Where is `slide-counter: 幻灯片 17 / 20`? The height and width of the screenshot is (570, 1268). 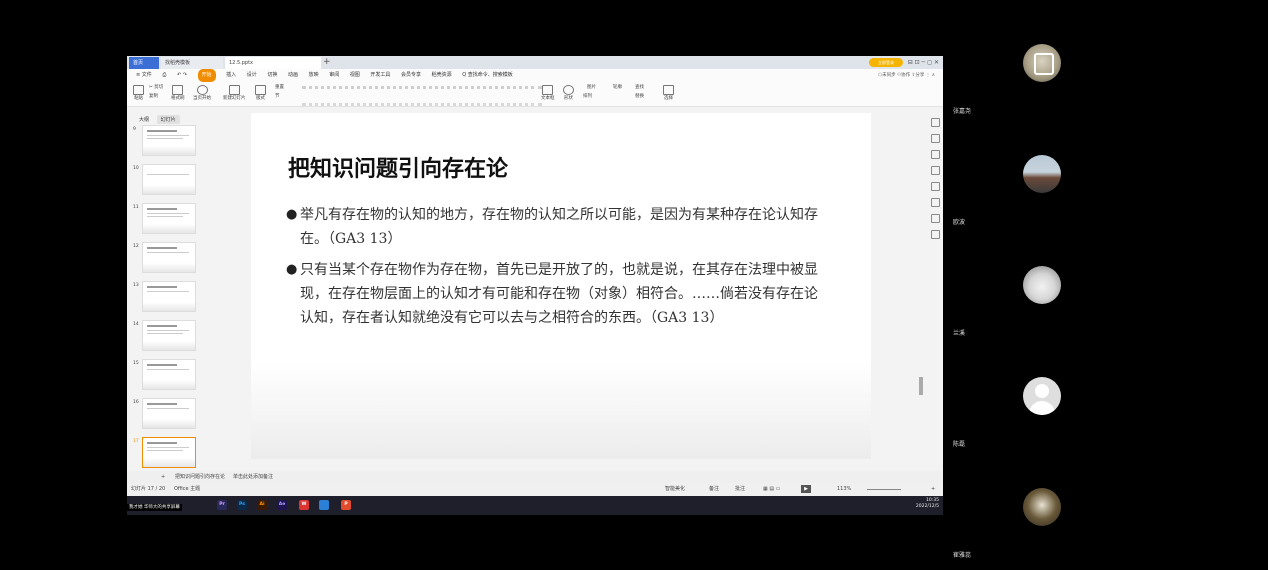
slide-counter: 幻灯片 17 / 20 is located at coordinates (148, 489).